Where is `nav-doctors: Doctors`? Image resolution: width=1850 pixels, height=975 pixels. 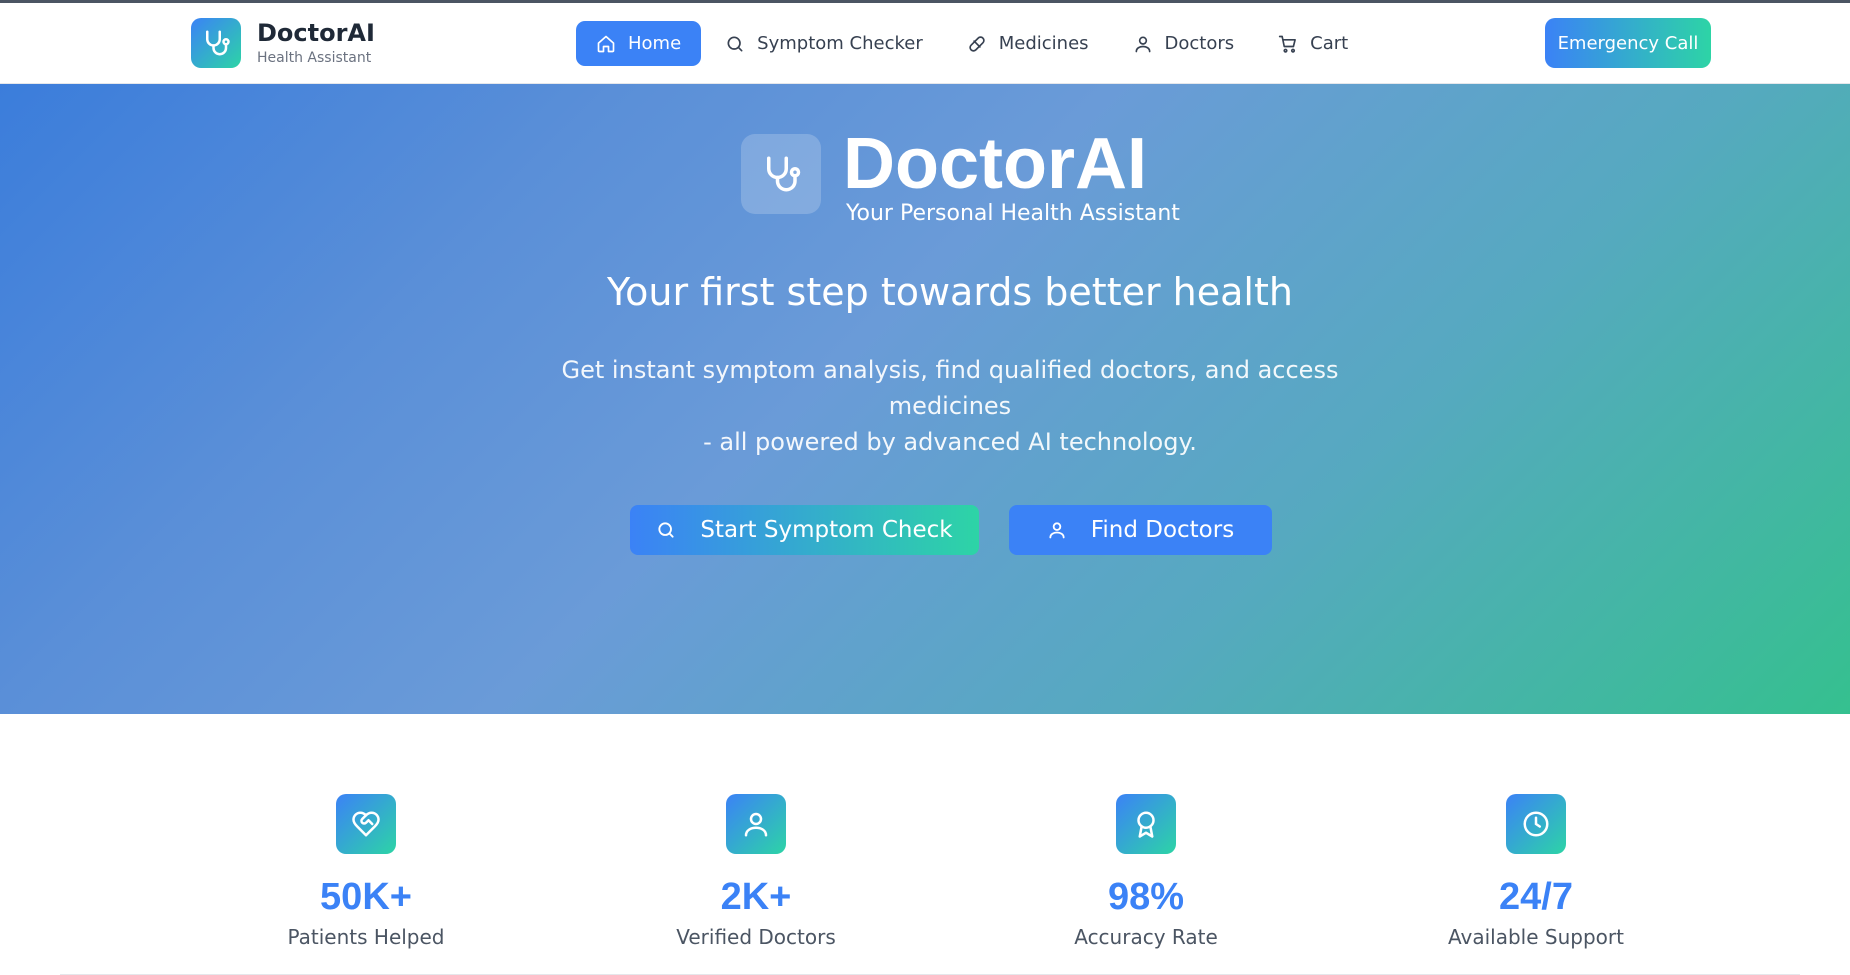 nav-doctors: Doctors is located at coordinates (1184, 43).